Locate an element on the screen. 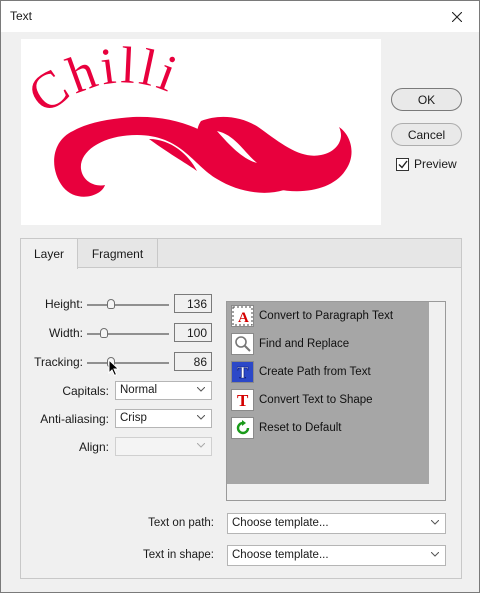  tab-layer: Layer is located at coordinates (49, 254).